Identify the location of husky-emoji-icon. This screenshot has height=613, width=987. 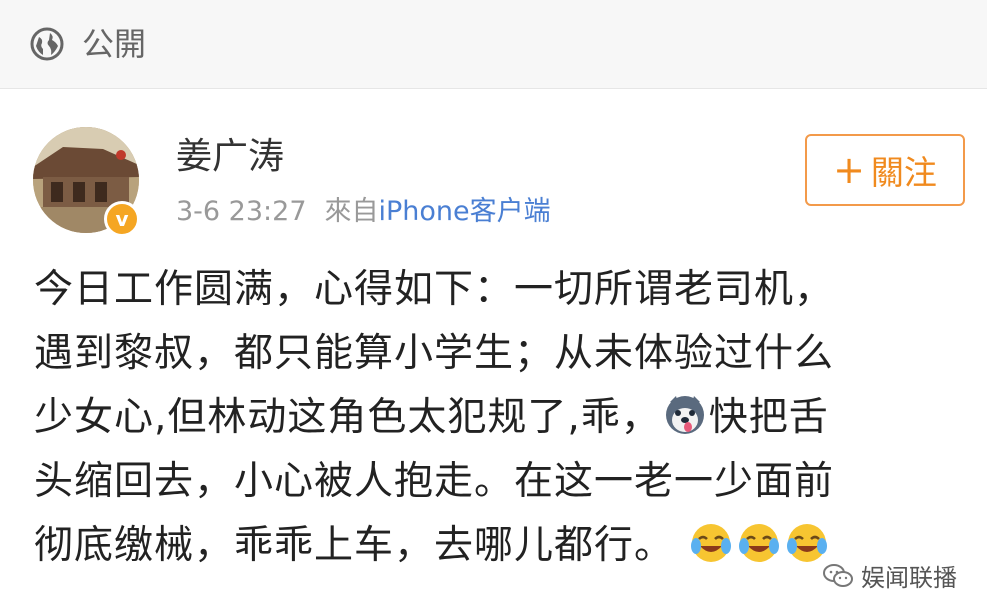
(685, 413).